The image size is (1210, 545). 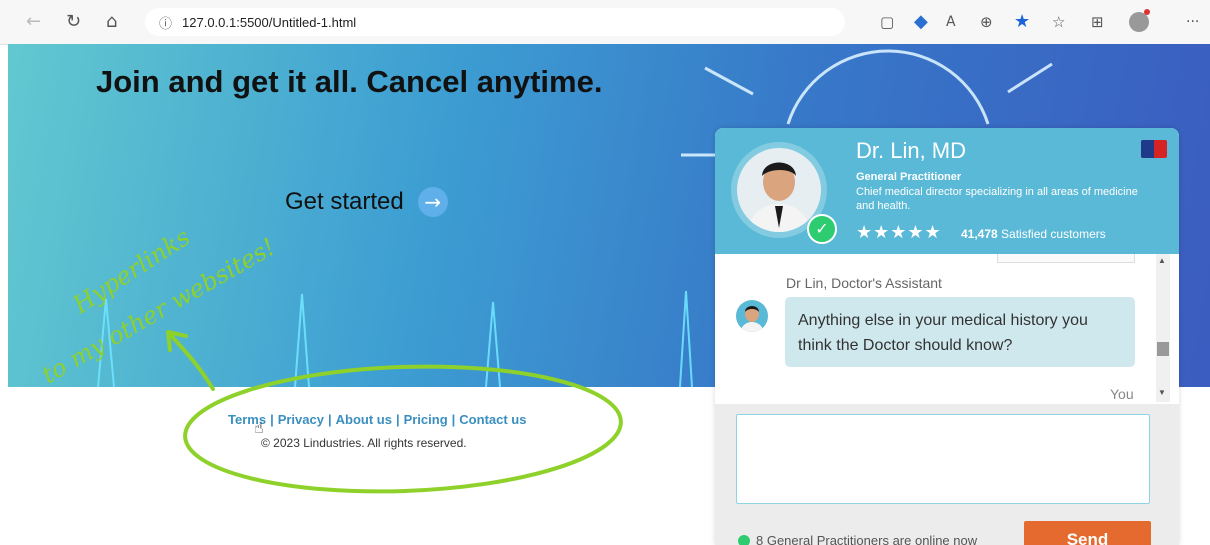 What do you see at coordinates (867, 539) in the screenshot?
I see `online-text: 8 General Practitioners are online now` at bounding box center [867, 539].